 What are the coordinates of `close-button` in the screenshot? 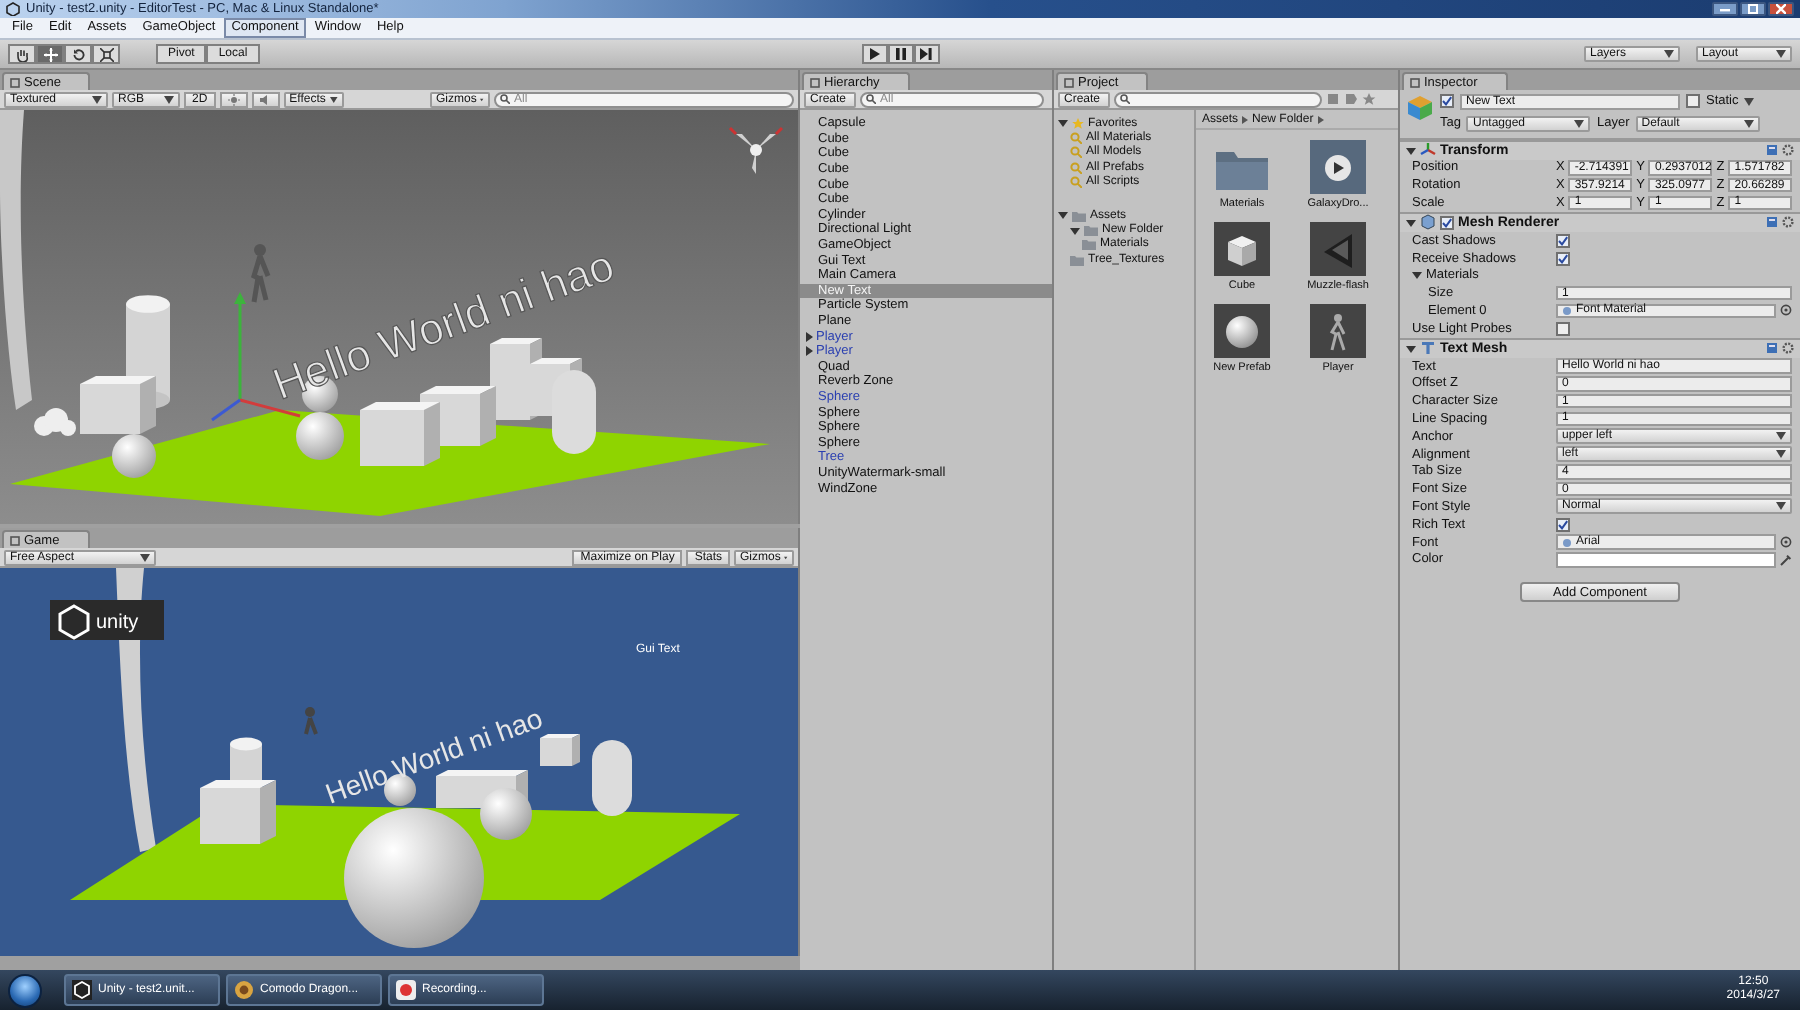 It's located at (1781, 9).